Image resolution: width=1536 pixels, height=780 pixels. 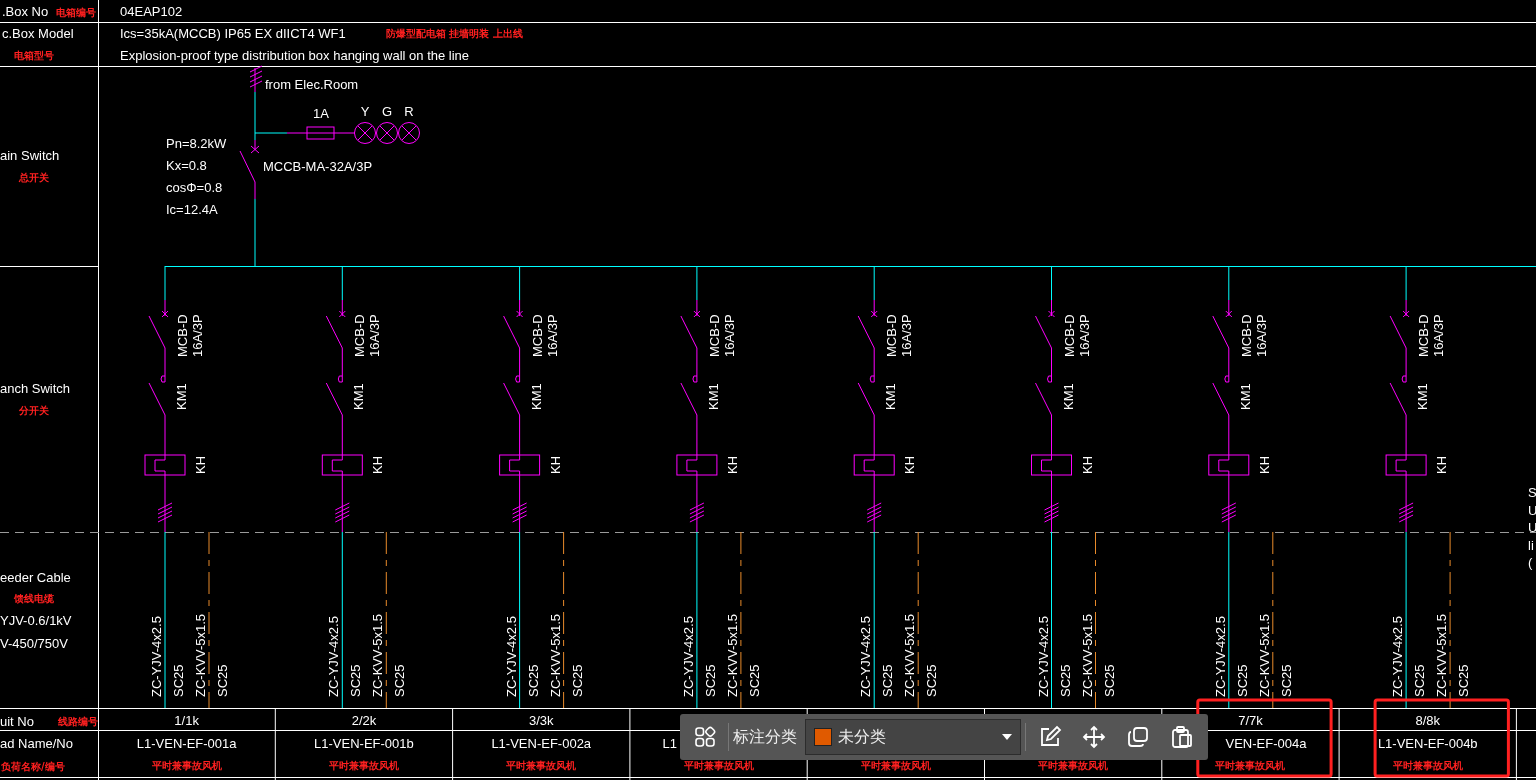 What do you see at coordinates (1532, 510) in the screenshot?
I see `note-text: U` at bounding box center [1532, 510].